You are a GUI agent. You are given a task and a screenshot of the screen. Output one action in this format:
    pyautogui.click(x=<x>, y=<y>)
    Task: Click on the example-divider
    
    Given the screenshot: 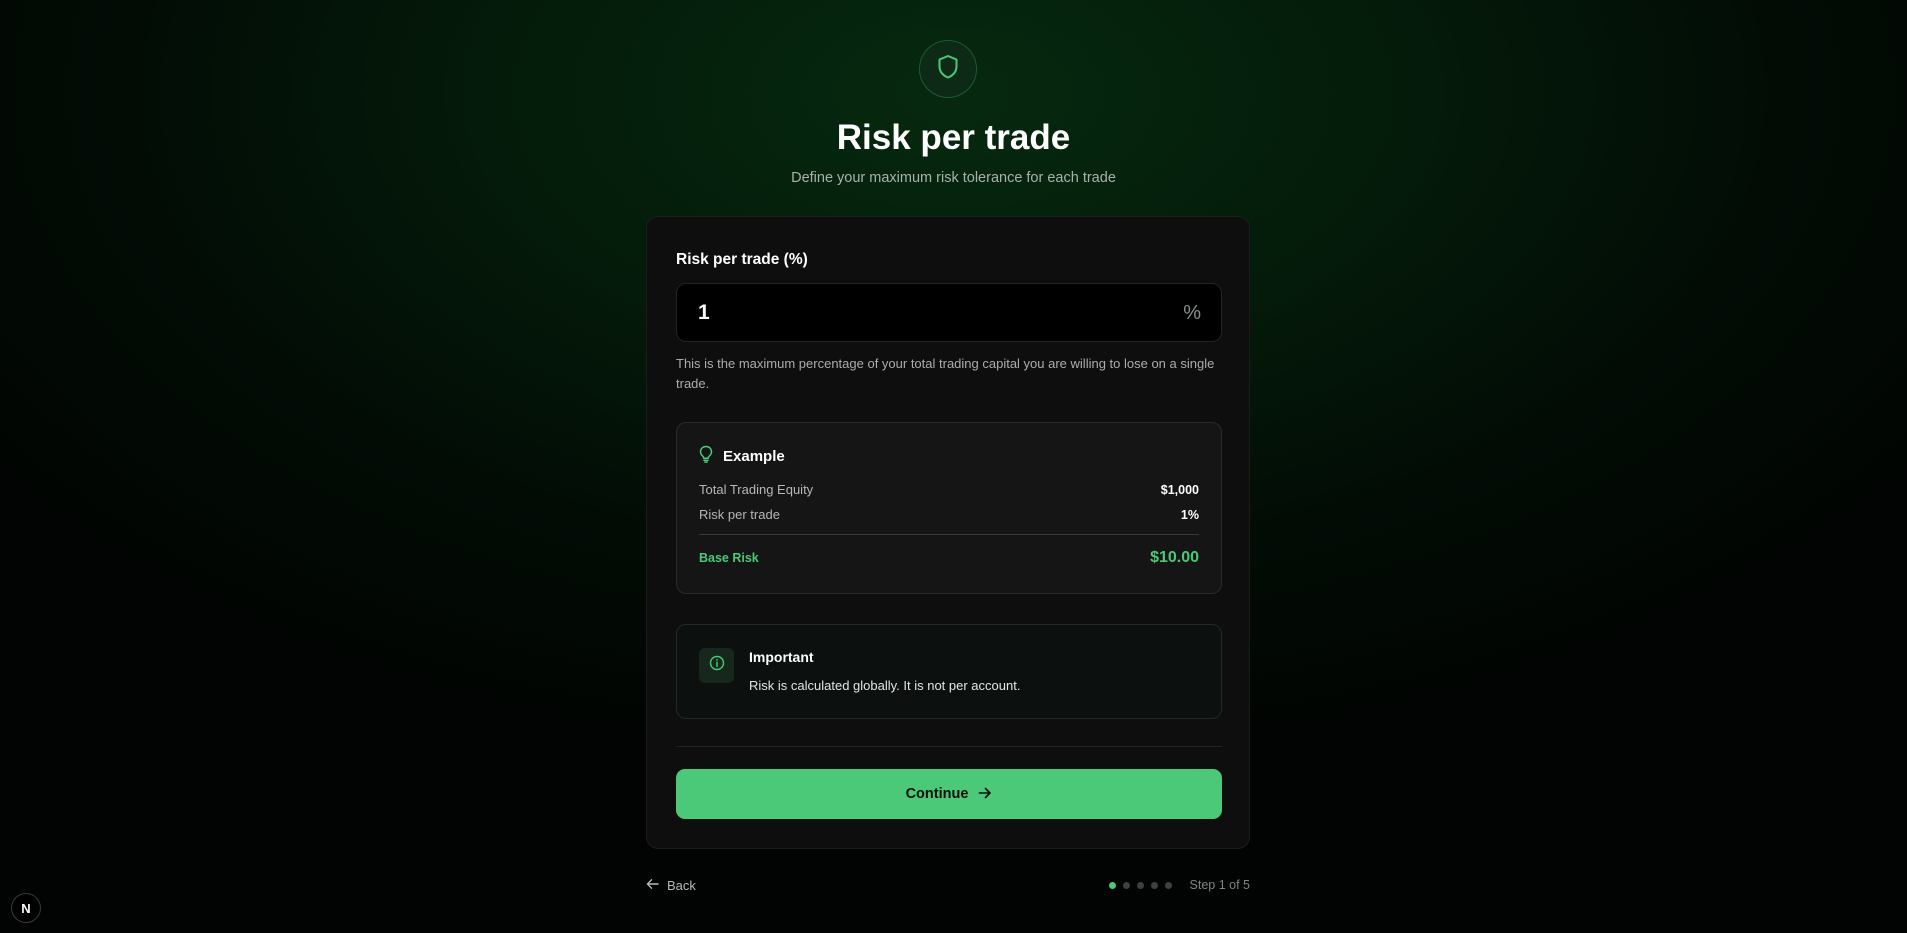 What is the action you would take?
    pyautogui.click(x=949, y=534)
    